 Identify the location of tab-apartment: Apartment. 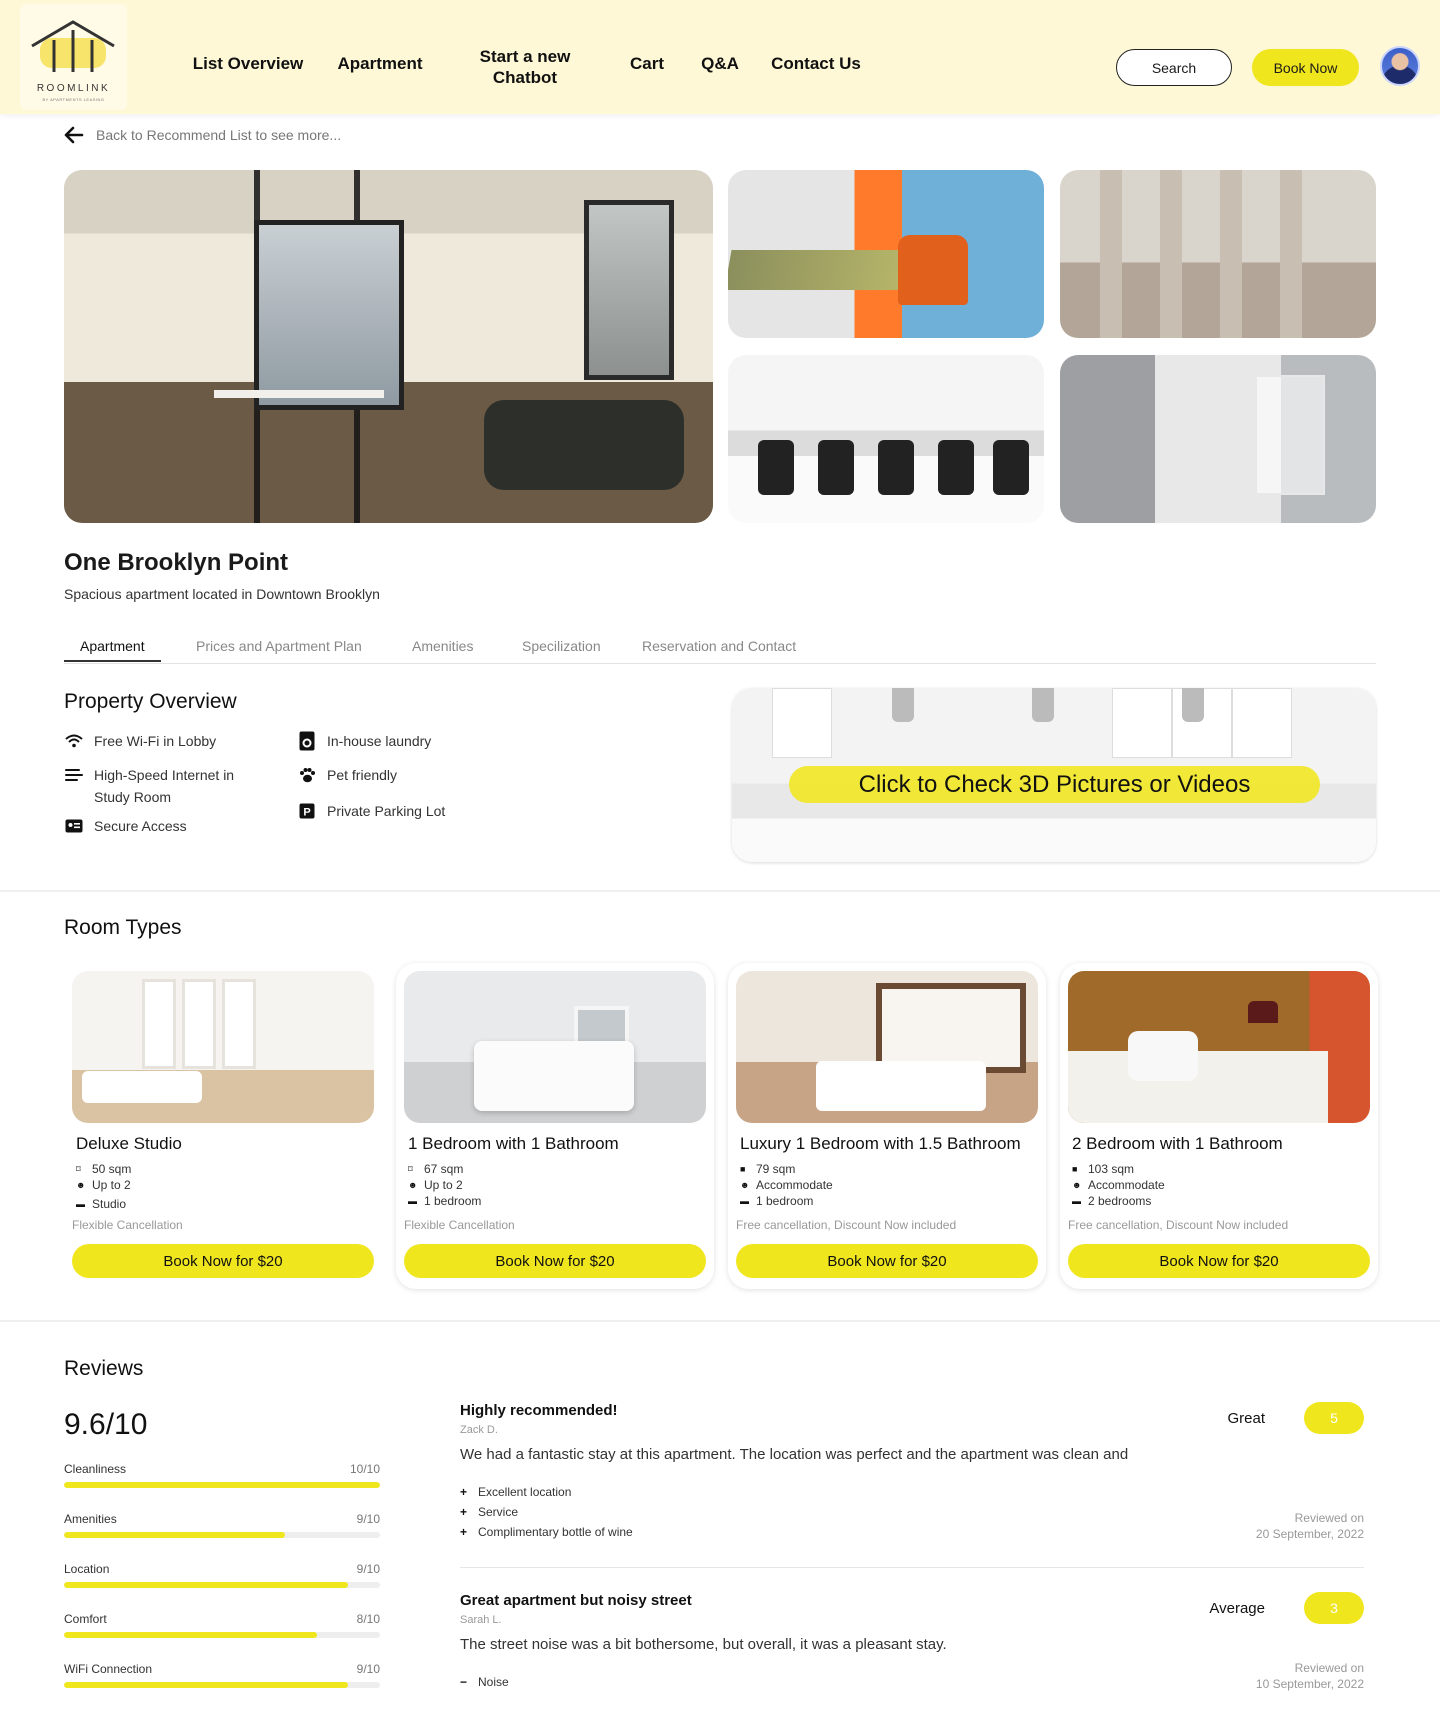
(112, 650).